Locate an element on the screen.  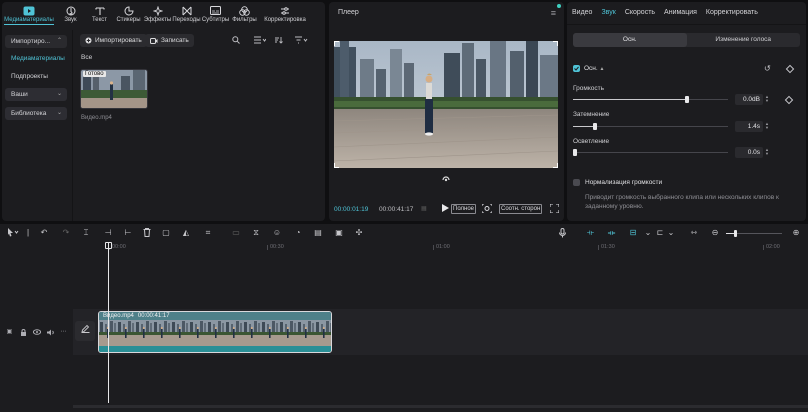
transform-icon: ▭ is located at coordinates (236, 233).